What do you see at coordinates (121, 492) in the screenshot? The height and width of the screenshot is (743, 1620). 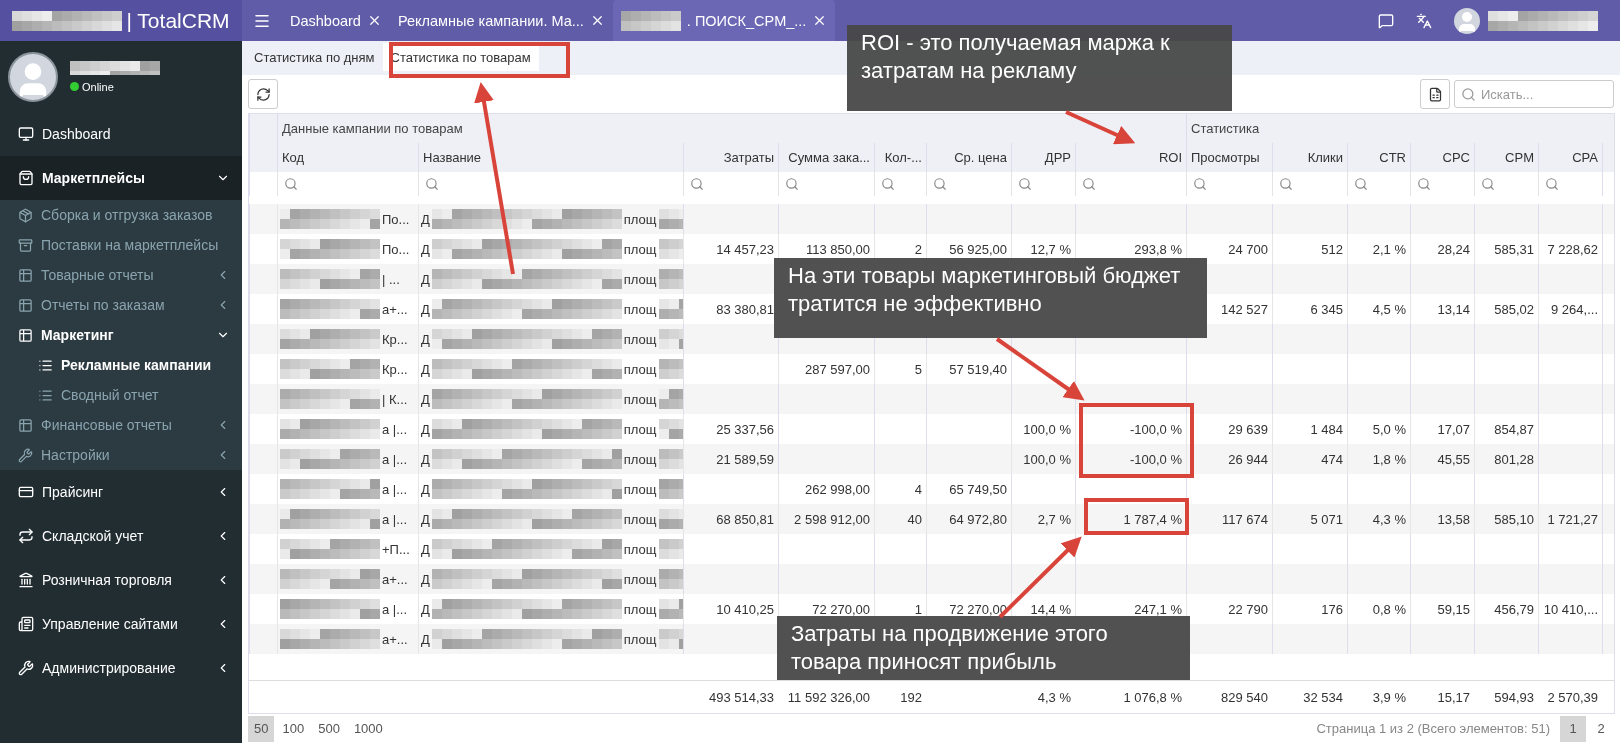 I see `sidebar-item: Прайсинг` at bounding box center [121, 492].